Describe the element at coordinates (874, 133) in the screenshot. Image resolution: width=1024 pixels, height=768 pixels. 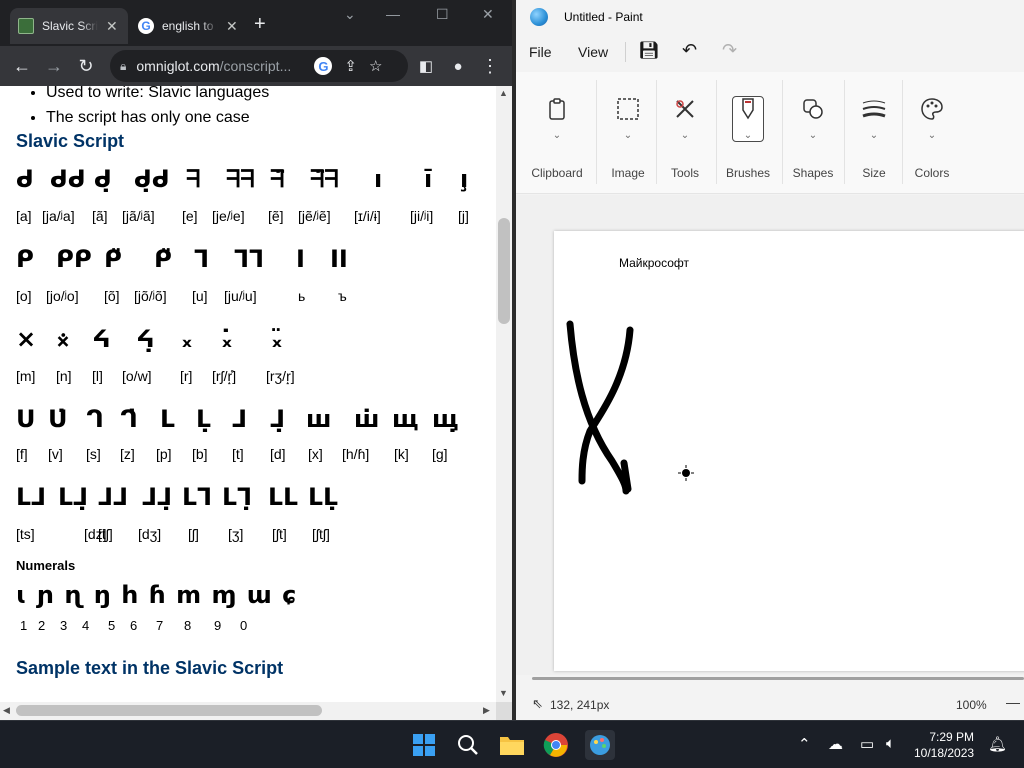
I see `group-size: ⌄ Size` at that location.